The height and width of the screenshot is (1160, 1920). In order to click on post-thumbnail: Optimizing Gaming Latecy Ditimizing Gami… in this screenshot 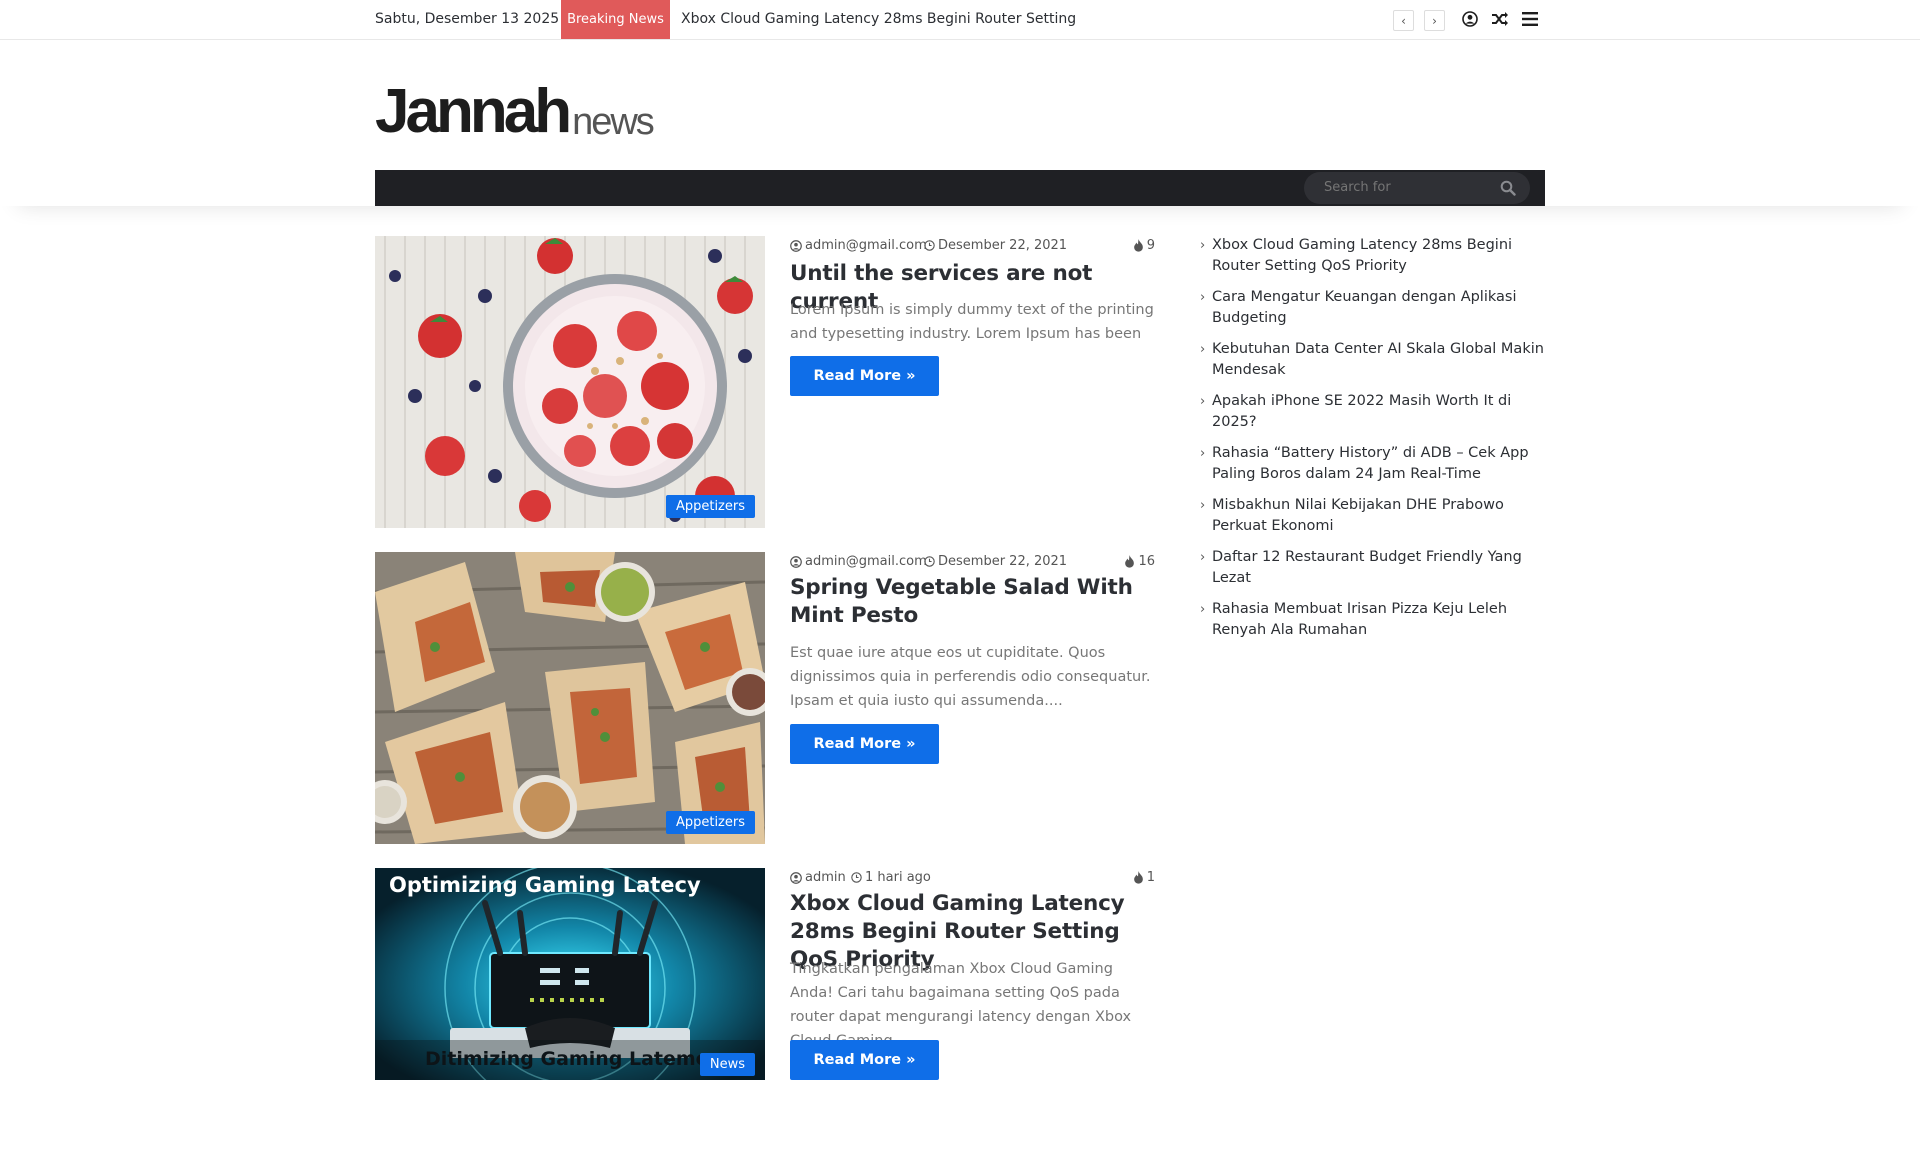, I will do `click(570, 1014)`.